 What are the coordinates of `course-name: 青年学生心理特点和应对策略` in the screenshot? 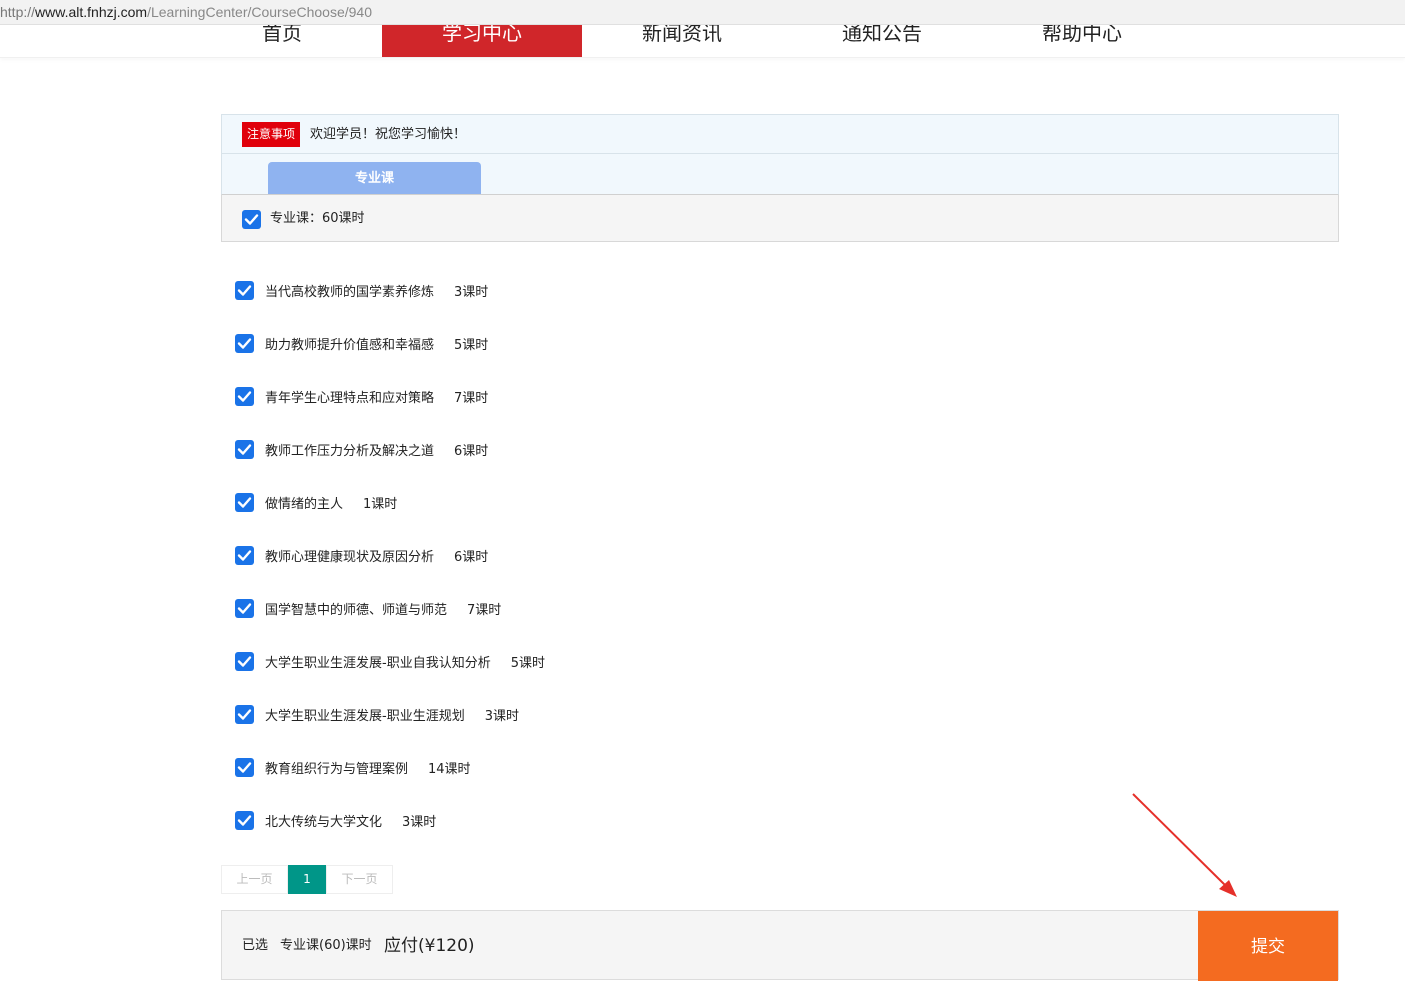 It's located at (350, 398).